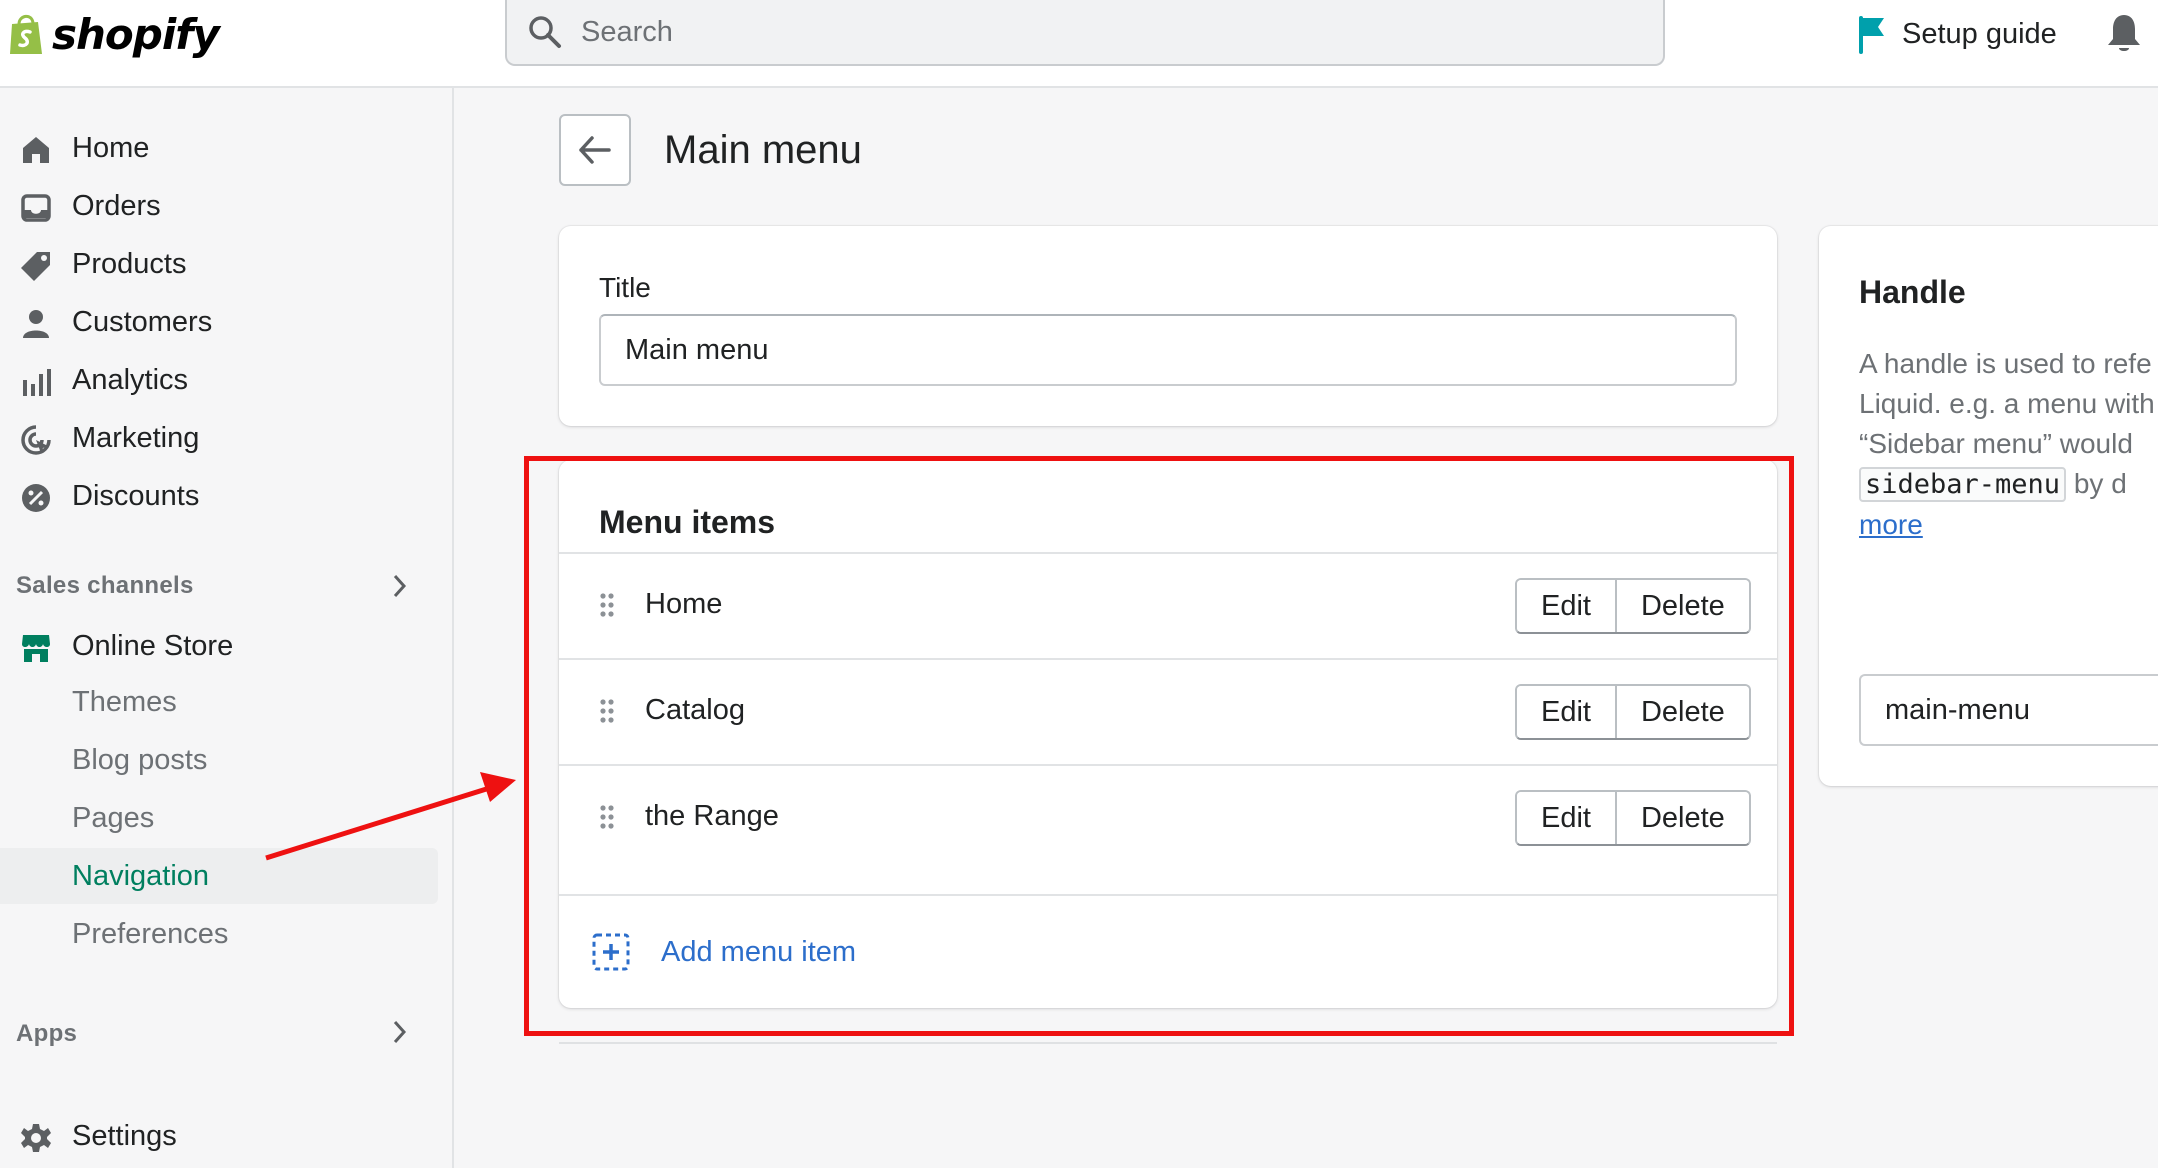 This screenshot has width=2158, height=1168. I want to click on back-button, so click(595, 150).